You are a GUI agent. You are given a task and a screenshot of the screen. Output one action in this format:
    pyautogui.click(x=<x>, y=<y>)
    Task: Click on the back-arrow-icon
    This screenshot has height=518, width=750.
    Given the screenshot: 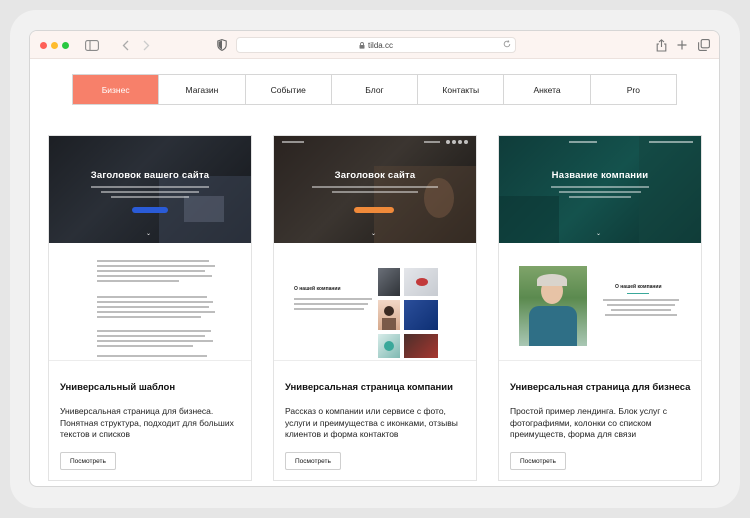 What is the action you would take?
    pyautogui.click(x=125, y=45)
    